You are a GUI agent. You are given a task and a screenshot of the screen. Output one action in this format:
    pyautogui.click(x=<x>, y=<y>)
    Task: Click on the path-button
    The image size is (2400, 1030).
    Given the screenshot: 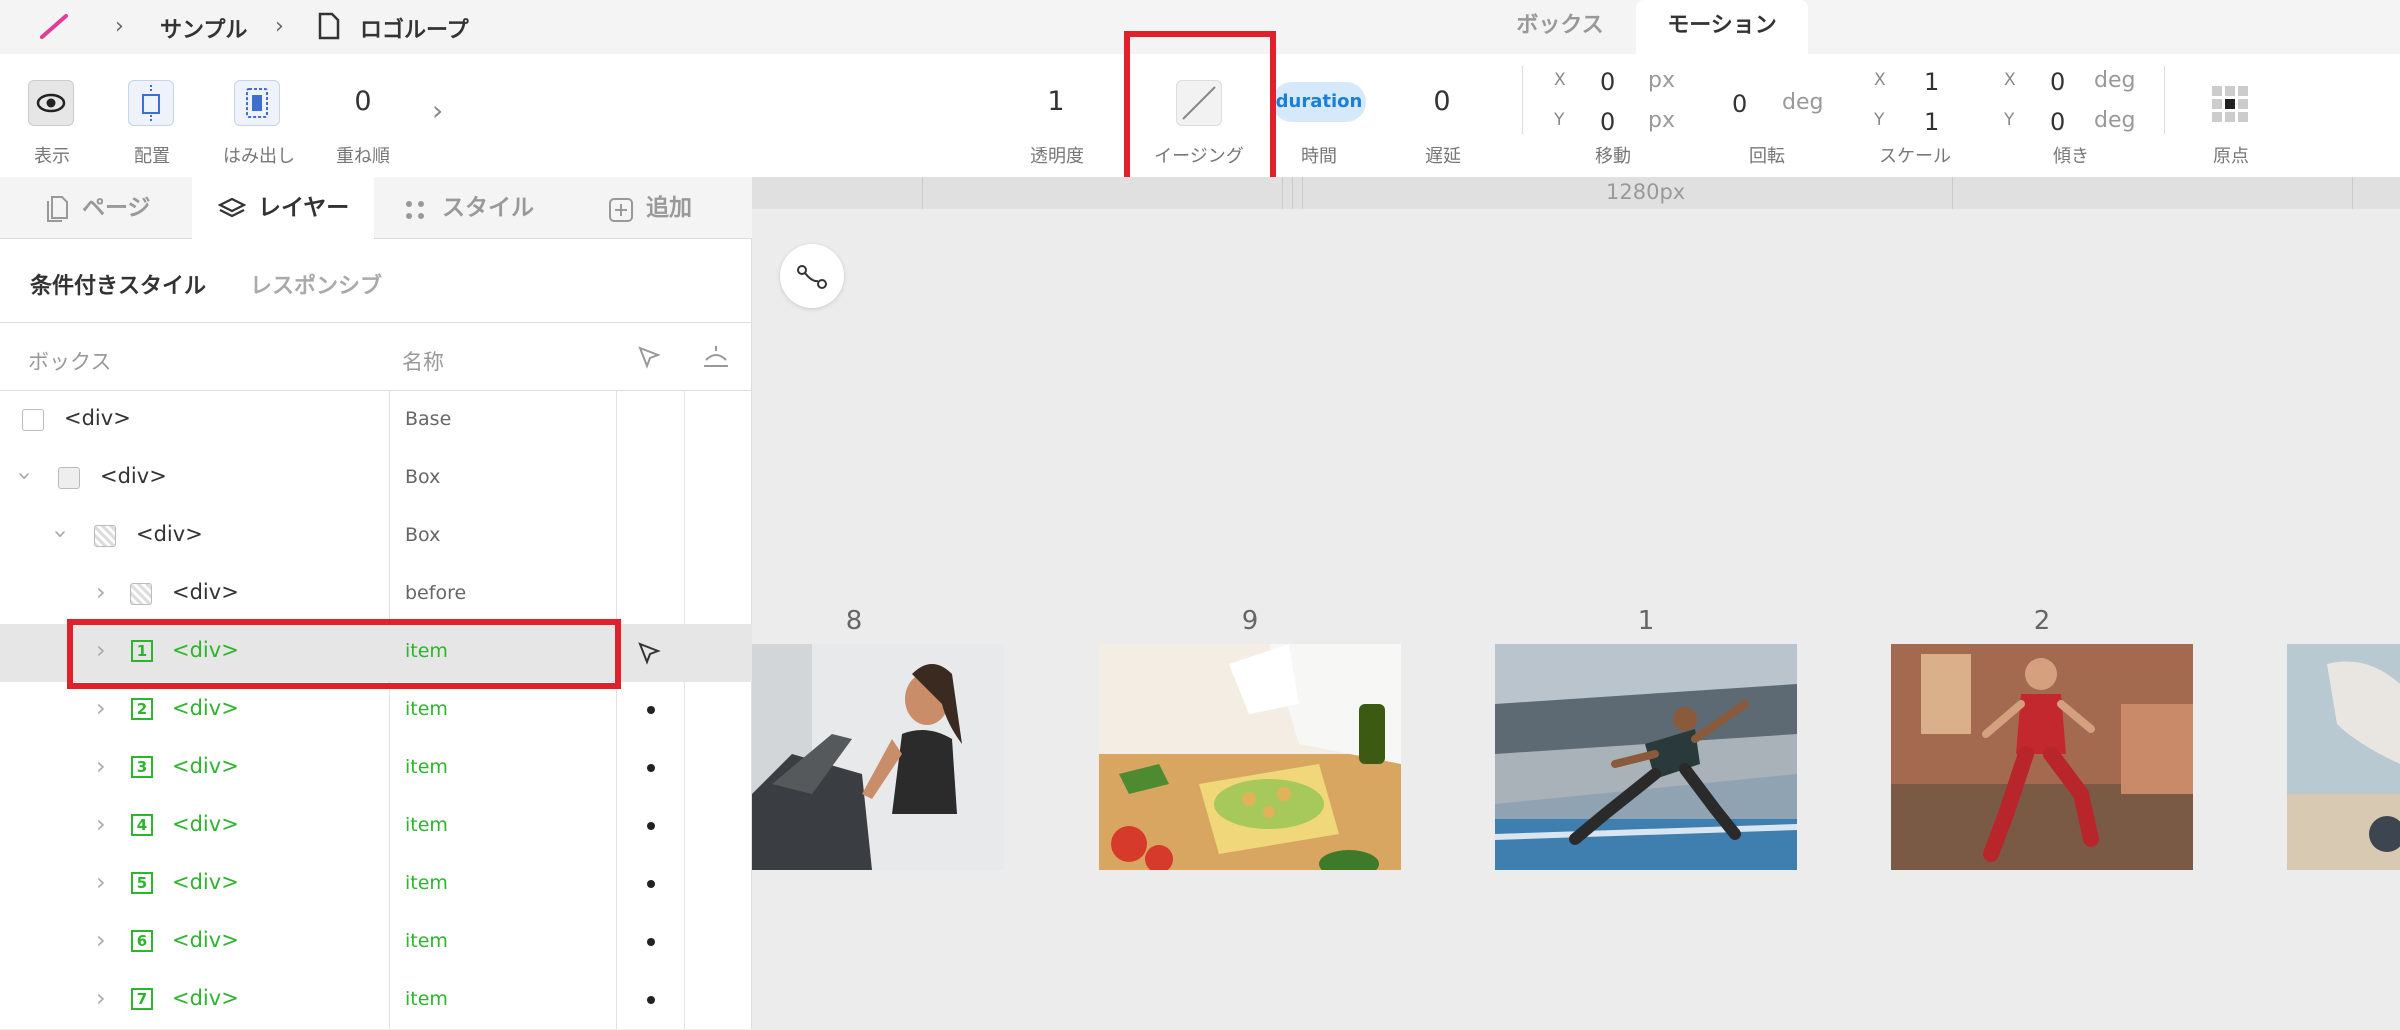 What is the action you would take?
    pyautogui.click(x=812, y=276)
    